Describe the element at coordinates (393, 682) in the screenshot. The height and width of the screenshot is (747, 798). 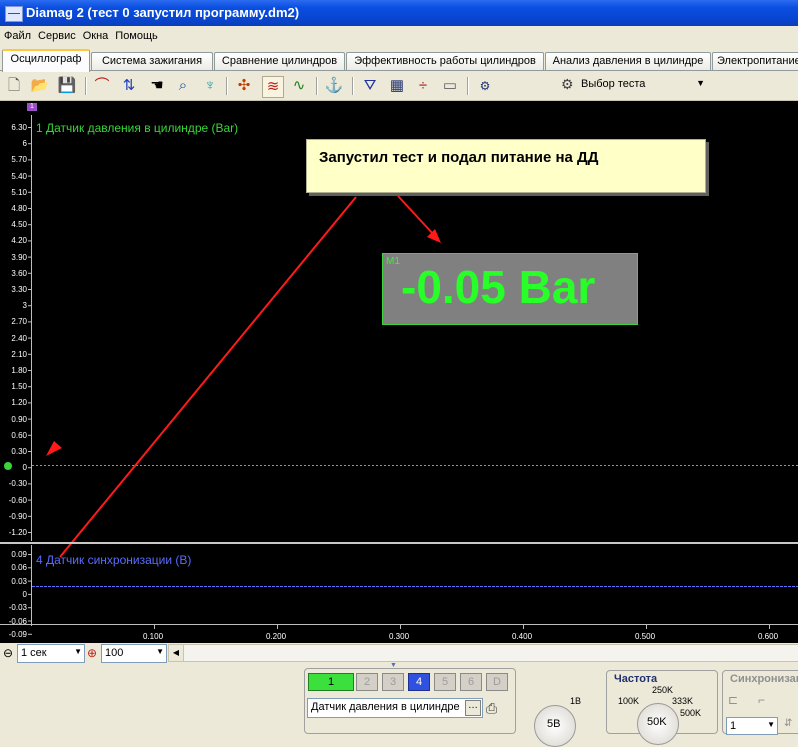
I see `channel-3-button: 3` at that location.